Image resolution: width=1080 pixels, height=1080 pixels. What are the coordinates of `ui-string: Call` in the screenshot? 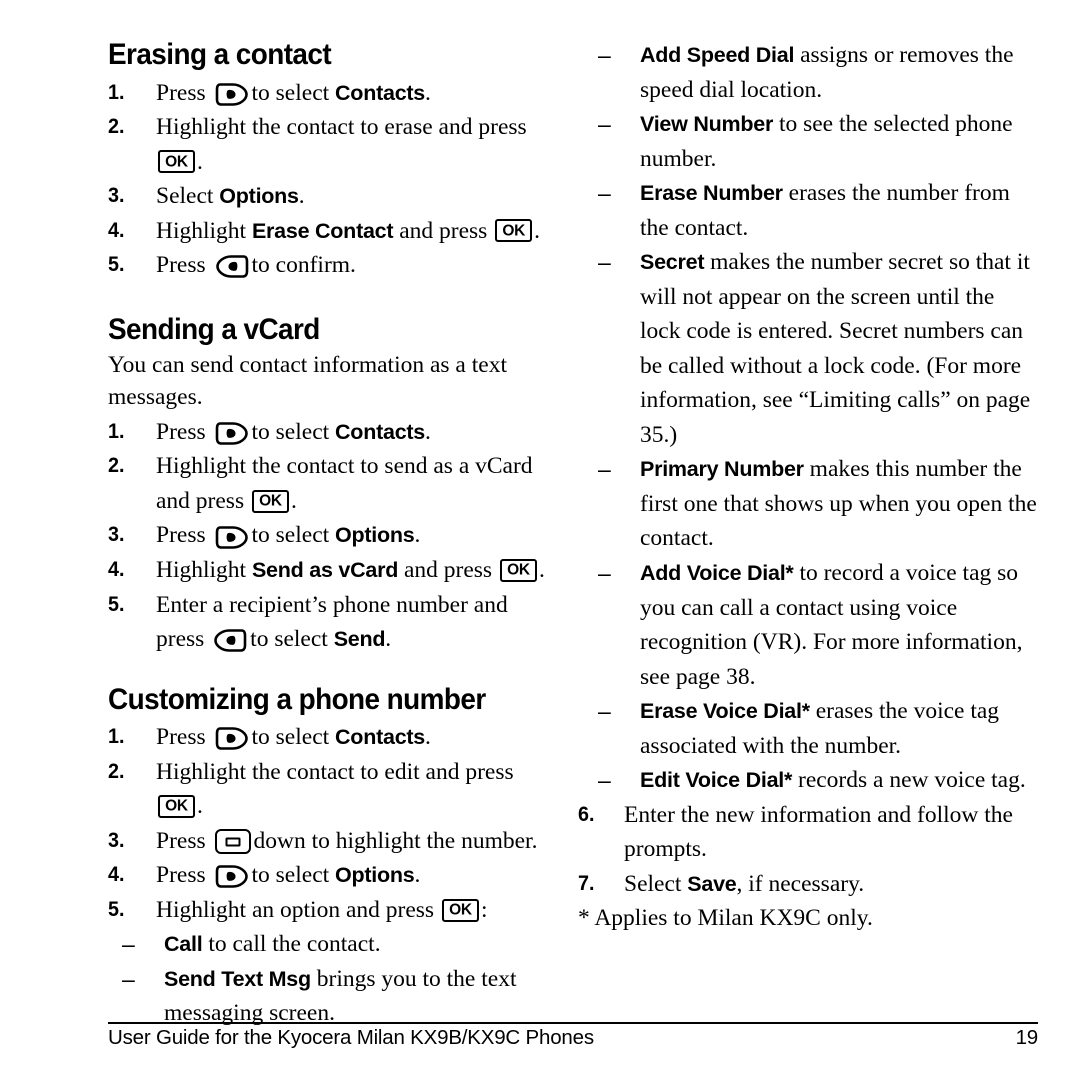 It's located at (183, 944).